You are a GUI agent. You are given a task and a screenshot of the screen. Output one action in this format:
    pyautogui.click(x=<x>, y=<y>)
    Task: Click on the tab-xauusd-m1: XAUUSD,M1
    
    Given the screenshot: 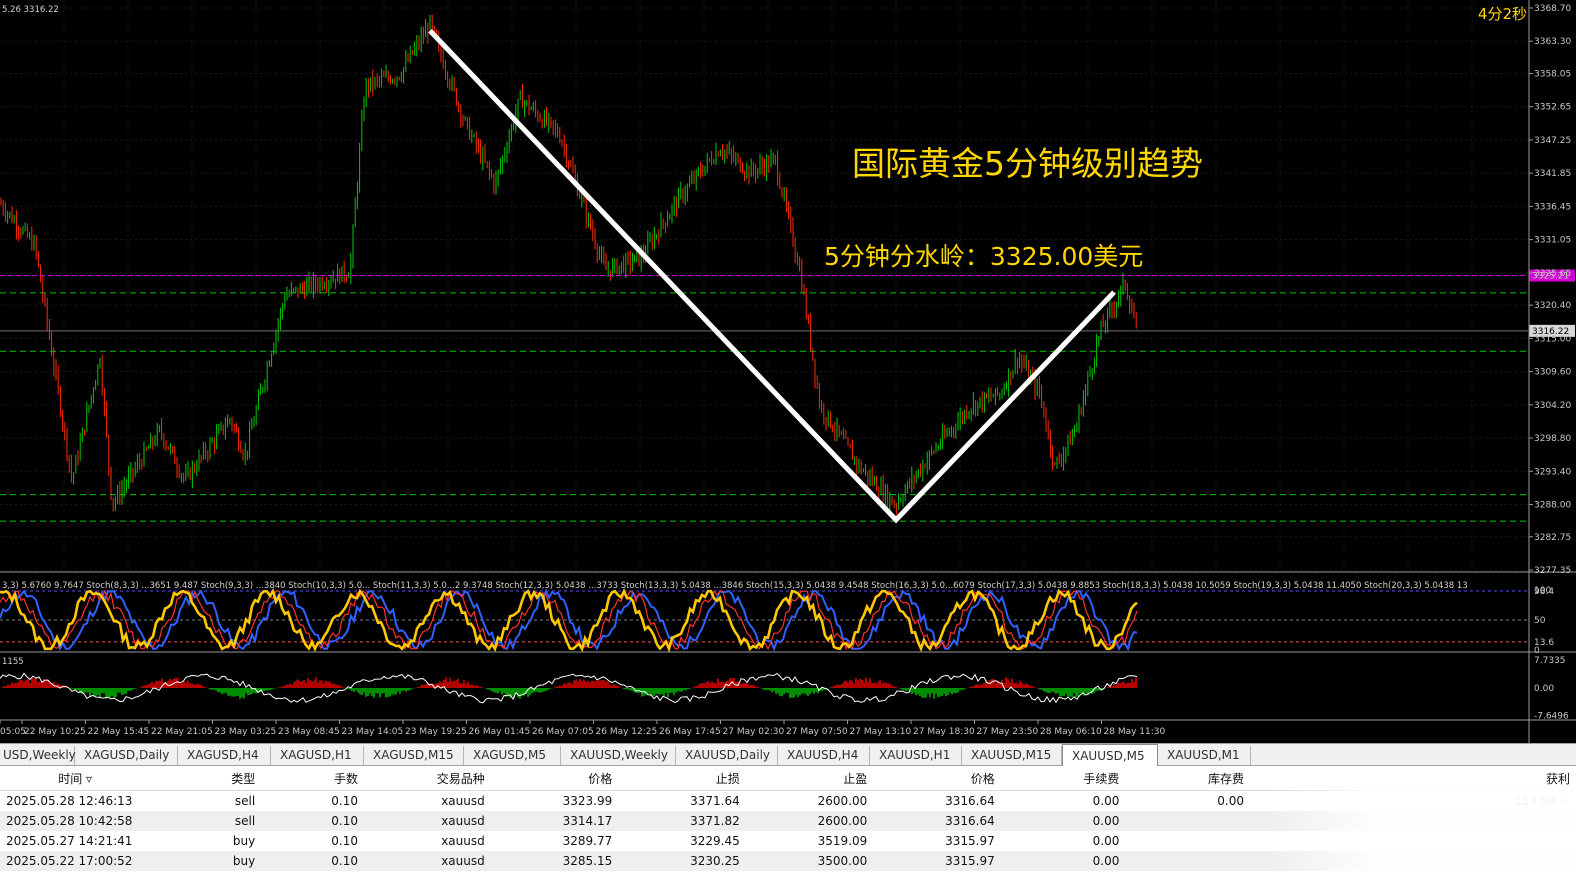 What is the action you would take?
    pyautogui.click(x=1204, y=755)
    